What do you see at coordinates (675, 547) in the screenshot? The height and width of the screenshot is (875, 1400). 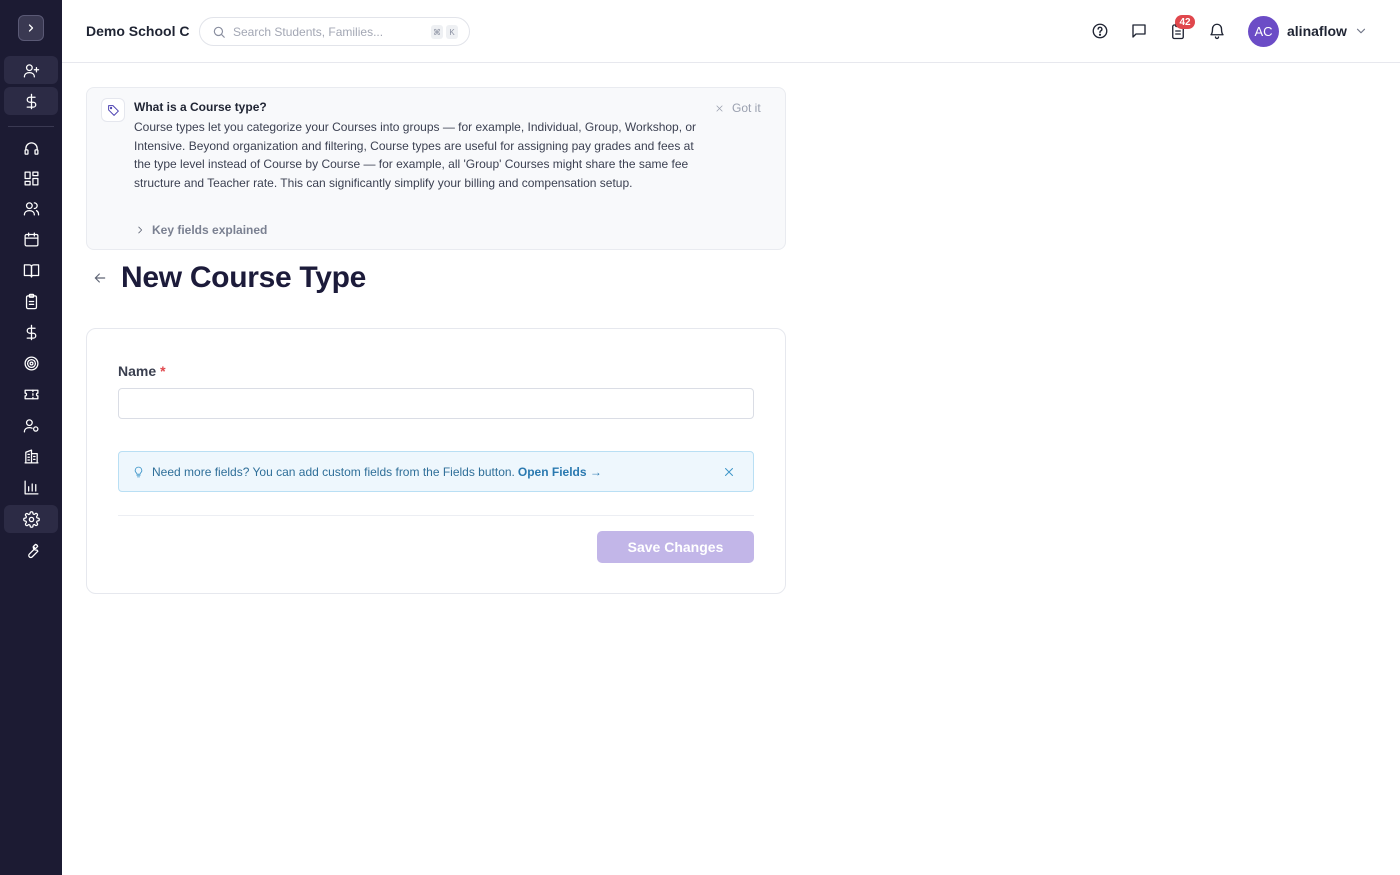 I see `save-changes-button: Save Changes` at bounding box center [675, 547].